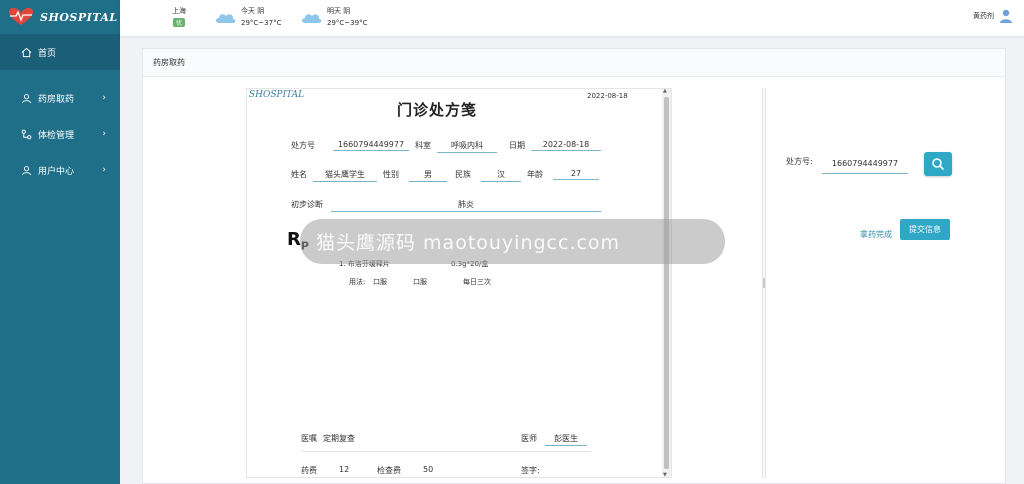 This screenshot has height=484, width=1024. Describe the element at coordinates (26, 134) in the screenshot. I see `network-icon` at that location.